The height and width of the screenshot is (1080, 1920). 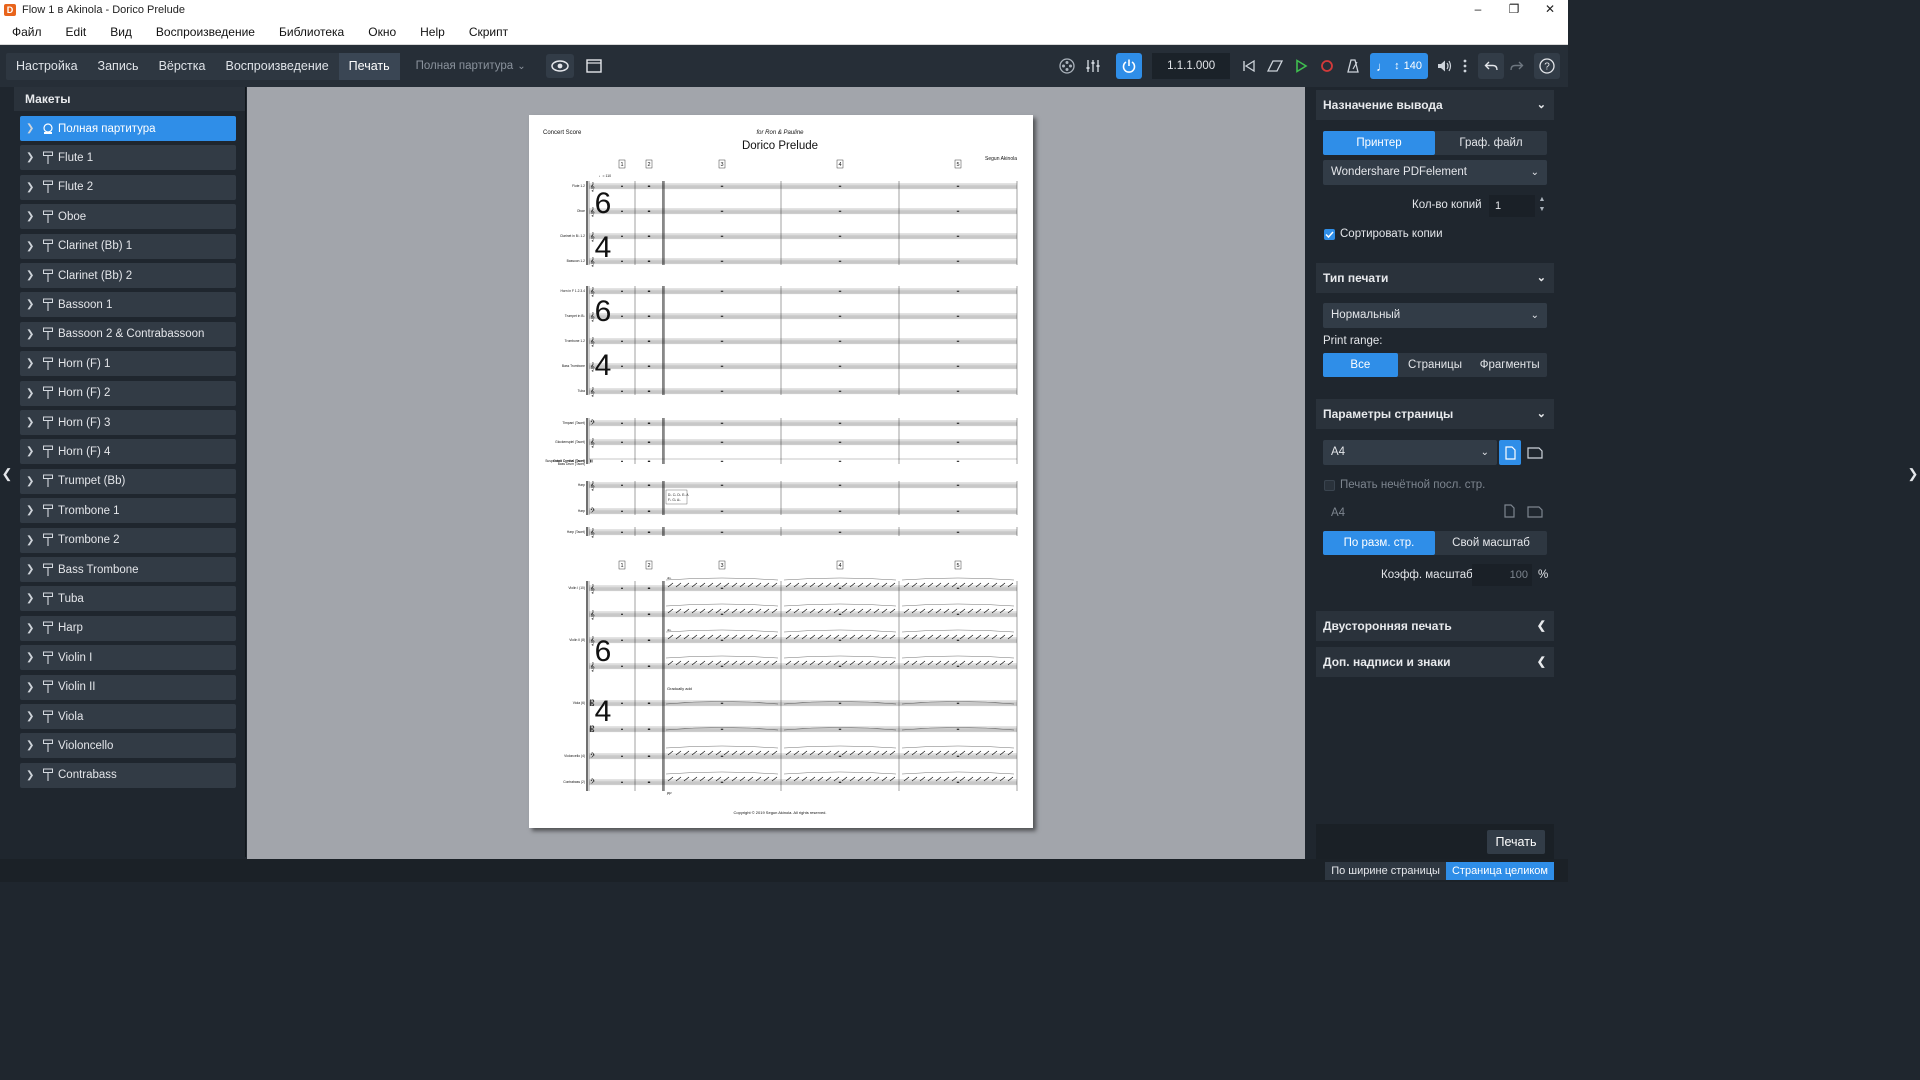 I want to click on layout-item: ❯ Trombone 2, so click(x=128, y=540).